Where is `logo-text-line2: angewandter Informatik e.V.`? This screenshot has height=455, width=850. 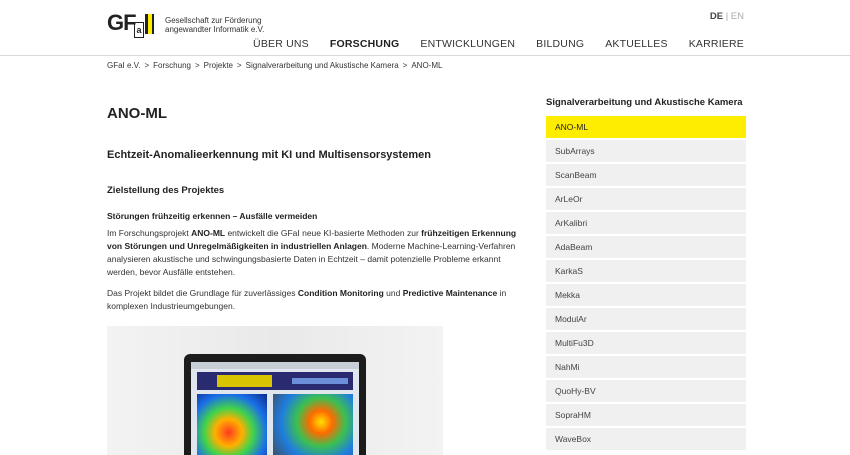
logo-text-line2: angewandter Informatik e.V. is located at coordinates (215, 29).